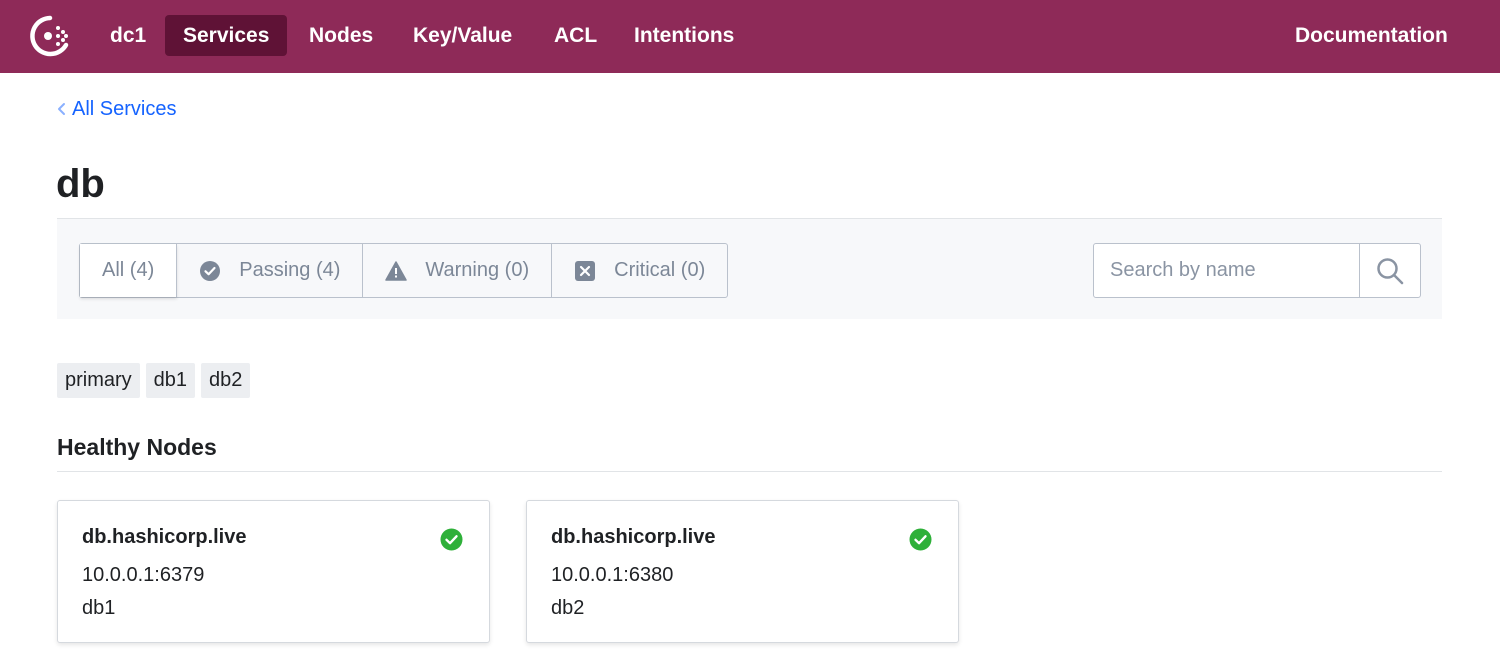 The image size is (1500, 660). What do you see at coordinates (61, 109) in the screenshot?
I see `chevron-left-icon` at bounding box center [61, 109].